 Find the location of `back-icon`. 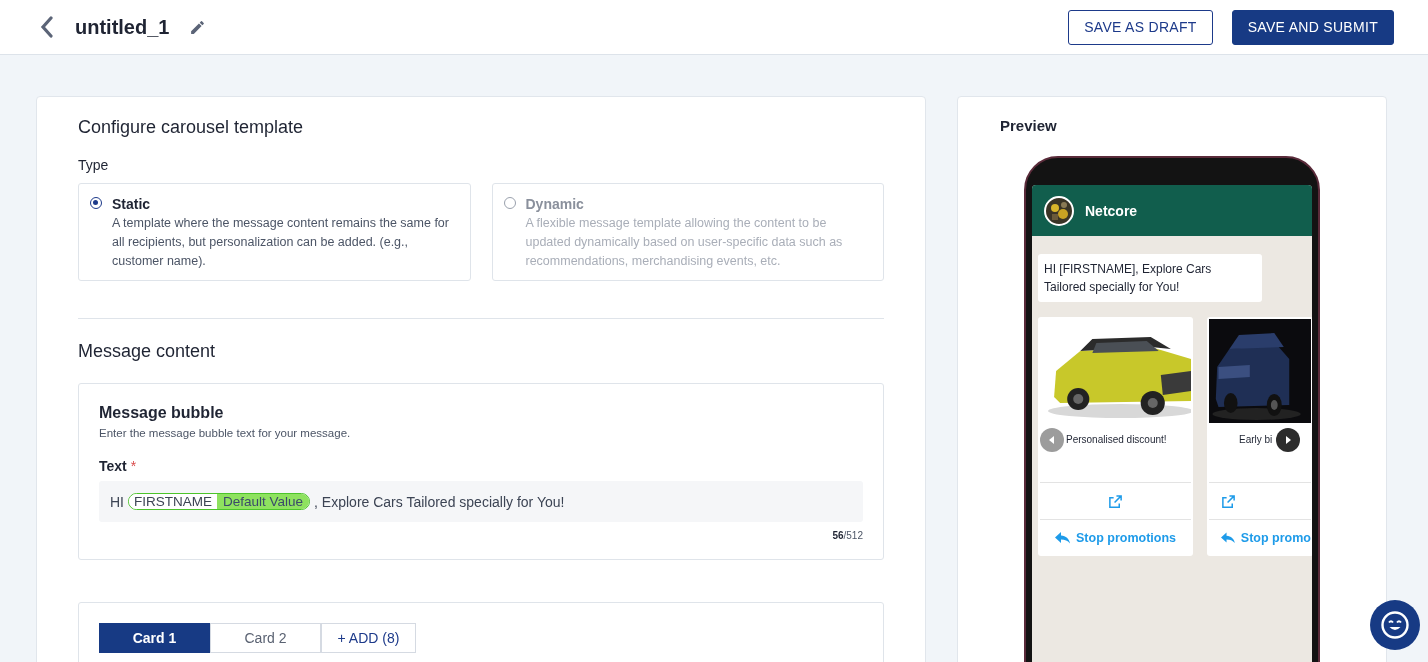

back-icon is located at coordinates (47, 27).